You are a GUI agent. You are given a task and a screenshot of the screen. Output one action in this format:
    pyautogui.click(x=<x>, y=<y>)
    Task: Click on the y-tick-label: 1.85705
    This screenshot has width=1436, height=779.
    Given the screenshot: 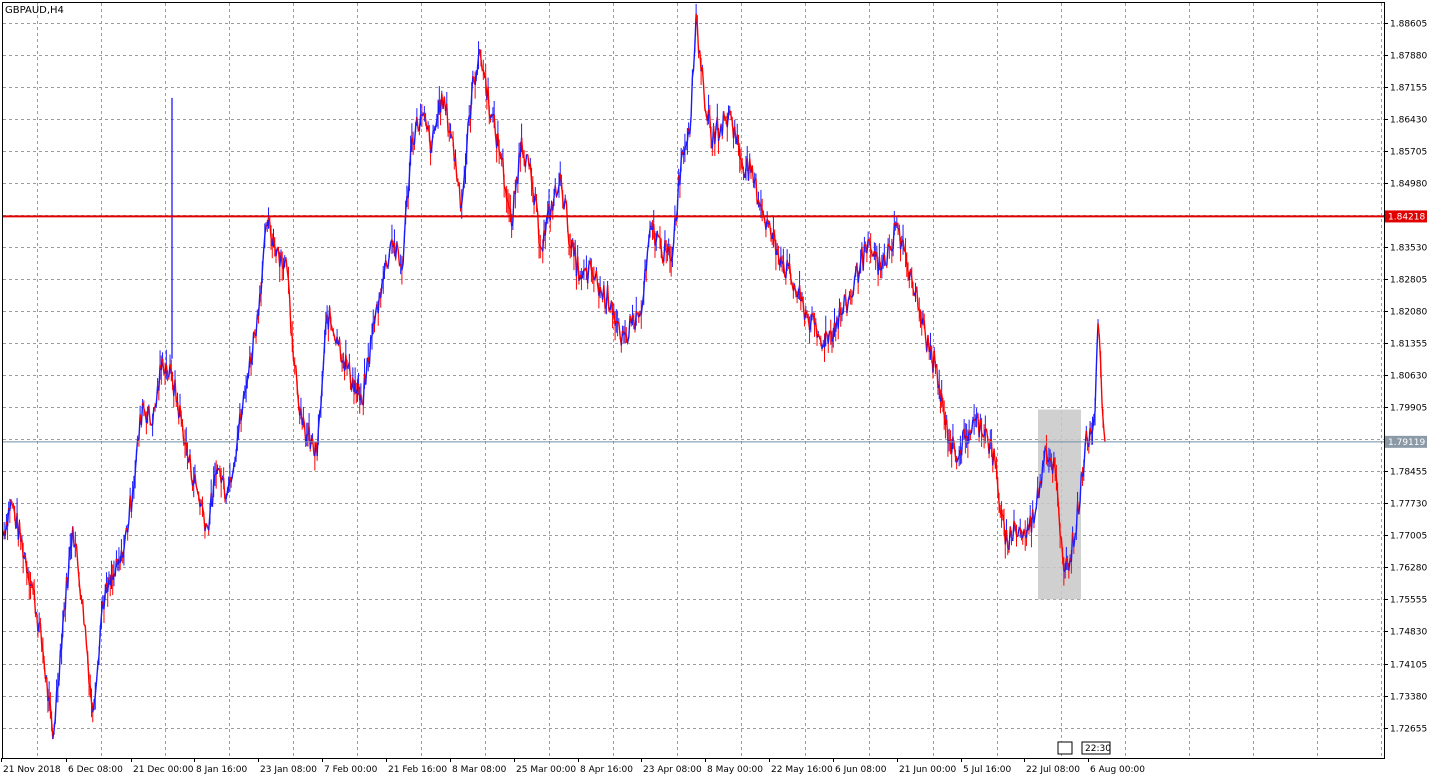 What is the action you would take?
    pyautogui.click(x=1408, y=153)
    